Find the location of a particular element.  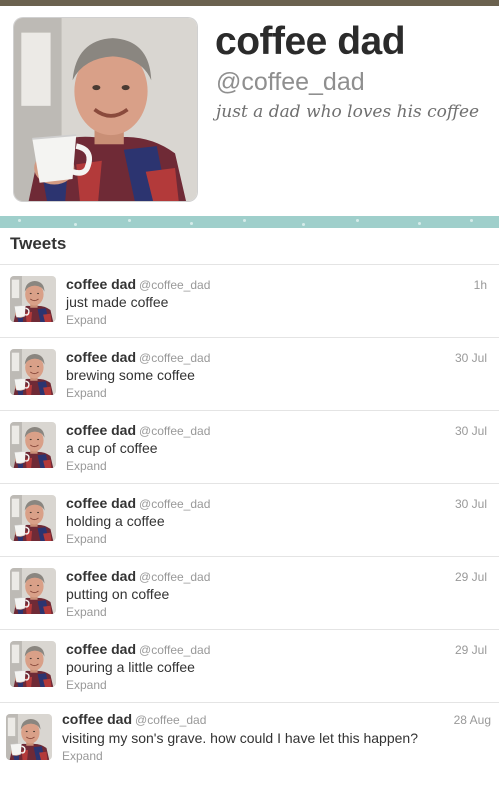

header-divider-stripe is located at coordinates (249, 222).